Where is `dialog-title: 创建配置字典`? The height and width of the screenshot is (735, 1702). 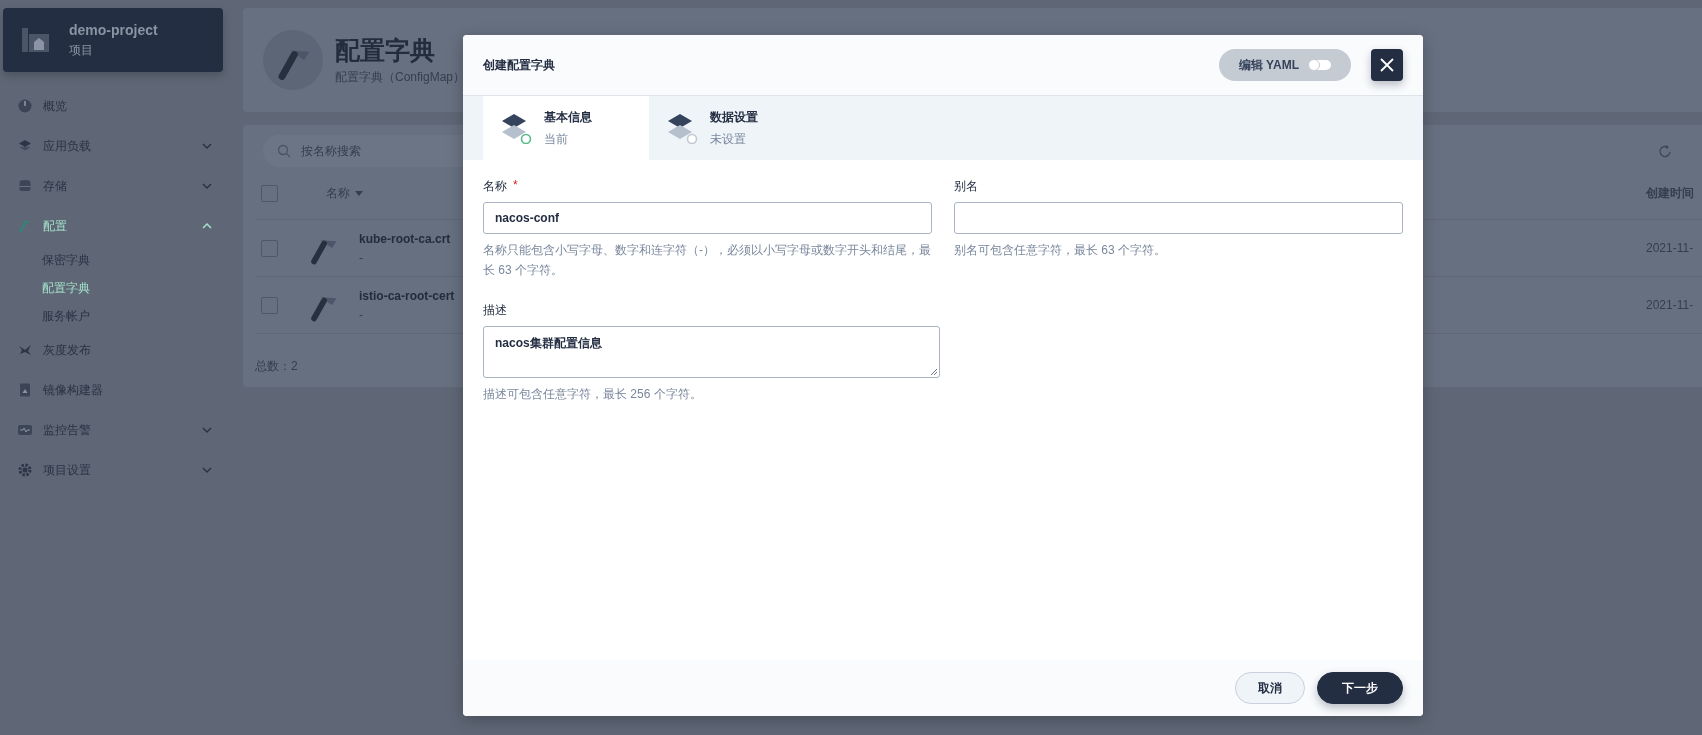 dialog-title: 创建配置字典 is located at coordinates (519, 65).